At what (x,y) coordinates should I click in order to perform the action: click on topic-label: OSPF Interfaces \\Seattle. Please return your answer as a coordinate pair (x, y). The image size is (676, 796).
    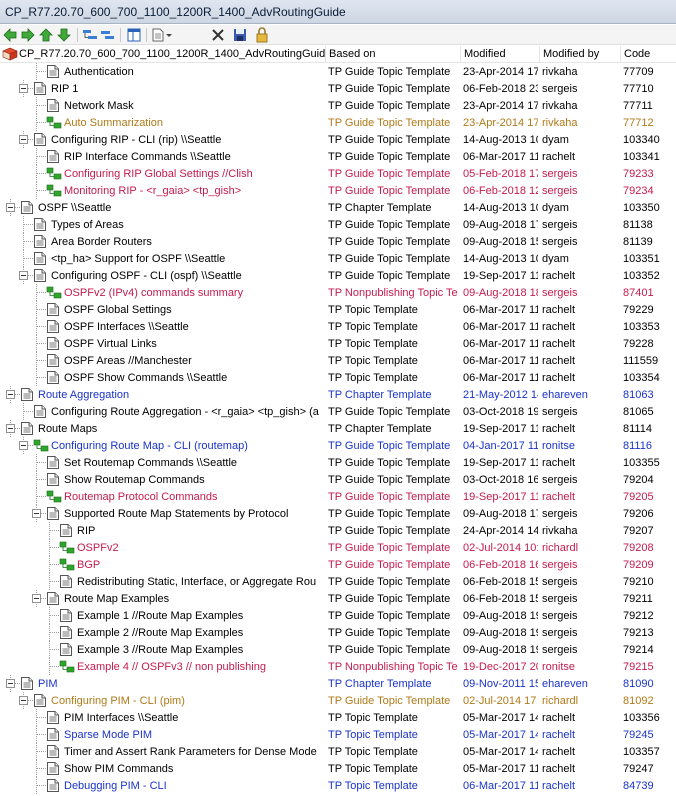
    Looking at the image, I should click on (194, 327).